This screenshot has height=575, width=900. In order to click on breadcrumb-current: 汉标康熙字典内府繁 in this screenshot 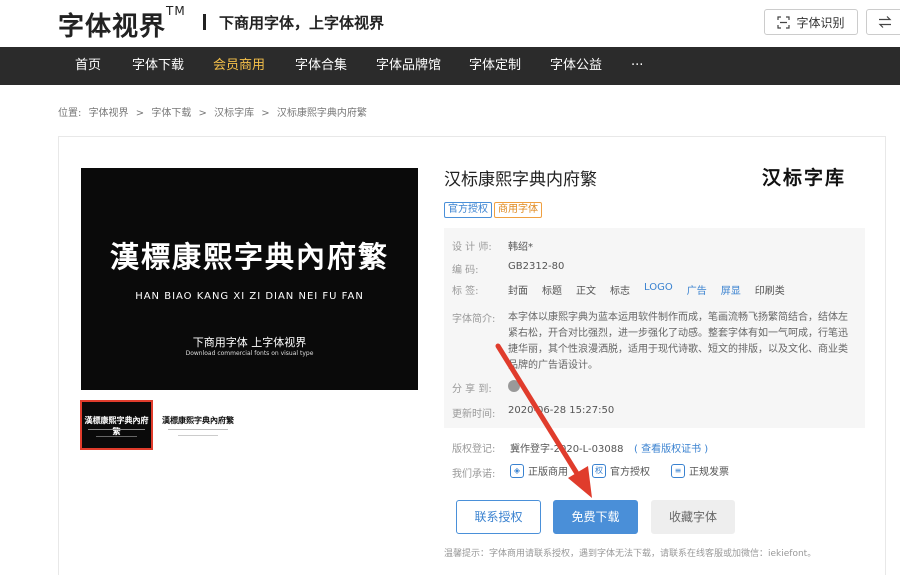, I will do `click(321, 113)`.